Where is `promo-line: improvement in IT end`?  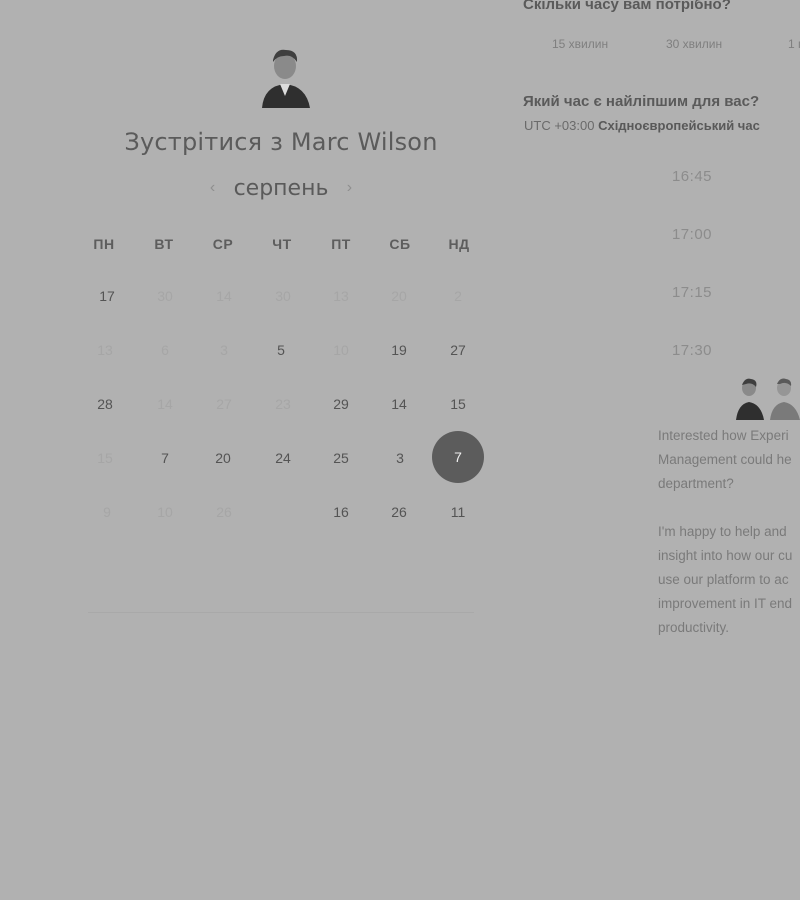
promo-line: improvement in IT end is located at coordinates (725, 603).